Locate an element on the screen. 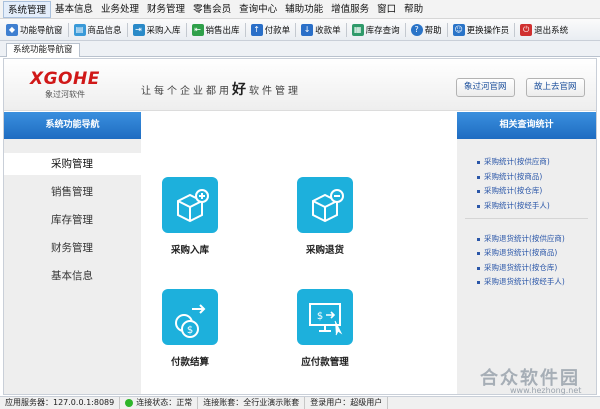 The image size is (600, 409). page-header: XGOHE 象过河软件 让每个企业都用好软件管理 象过河官网 故上去官网 is located at coordinates (300, 85).